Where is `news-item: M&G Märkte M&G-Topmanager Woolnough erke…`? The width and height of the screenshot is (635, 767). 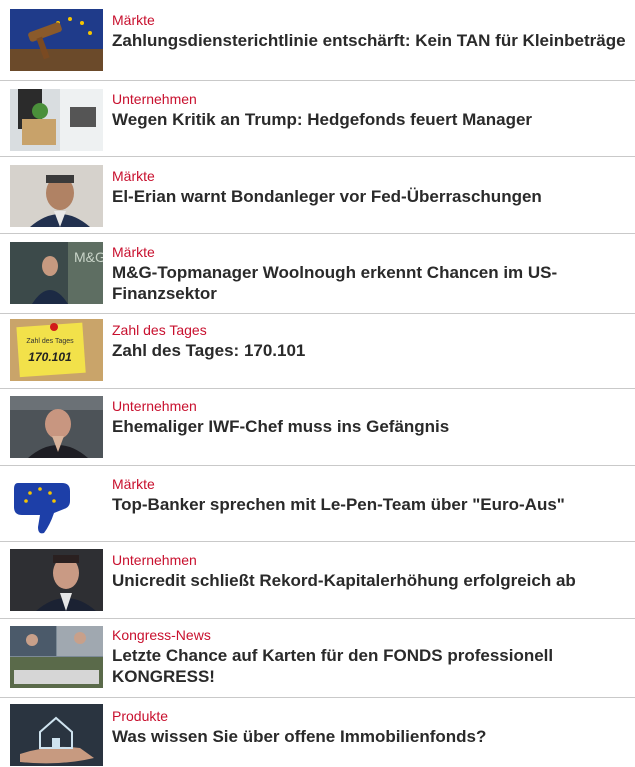
news-item: M&G Märkte M&G-Topmanager Woolnough erke… is located at coordinates (317, 274).